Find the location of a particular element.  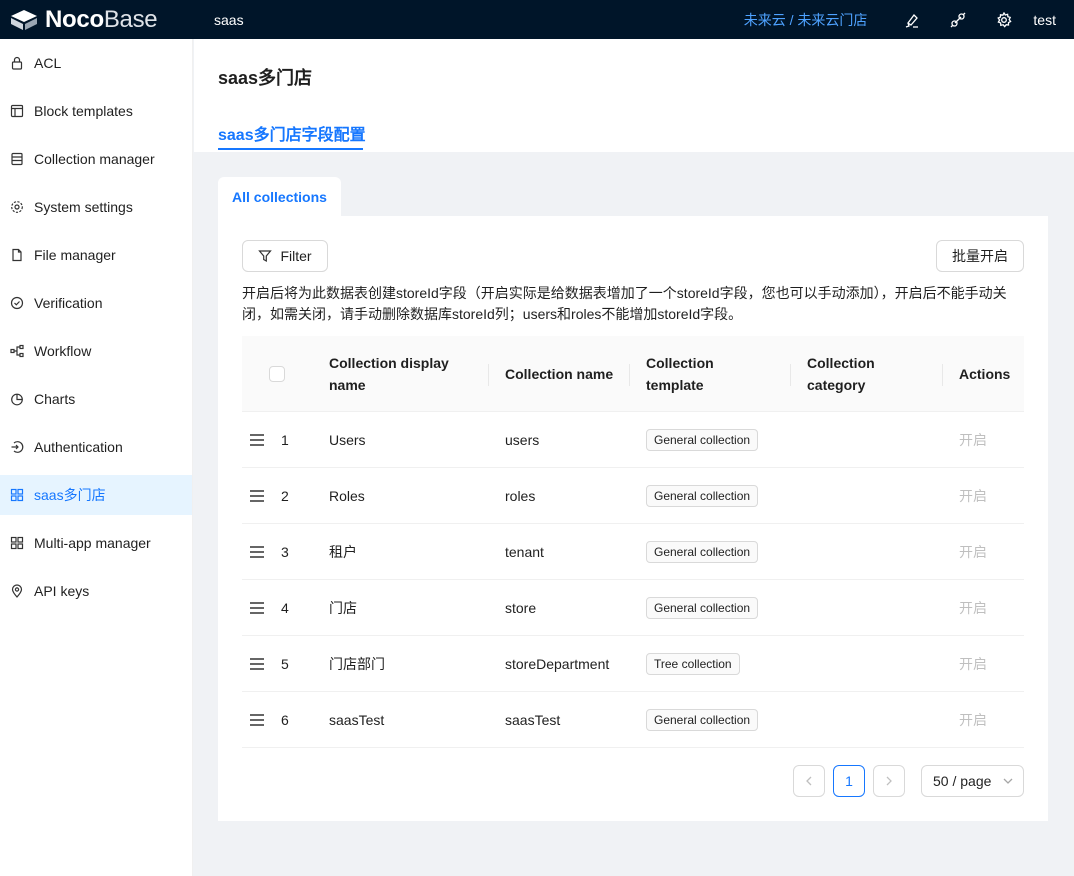

collection-display-name: saasTest is located at coordinates (357, 720).